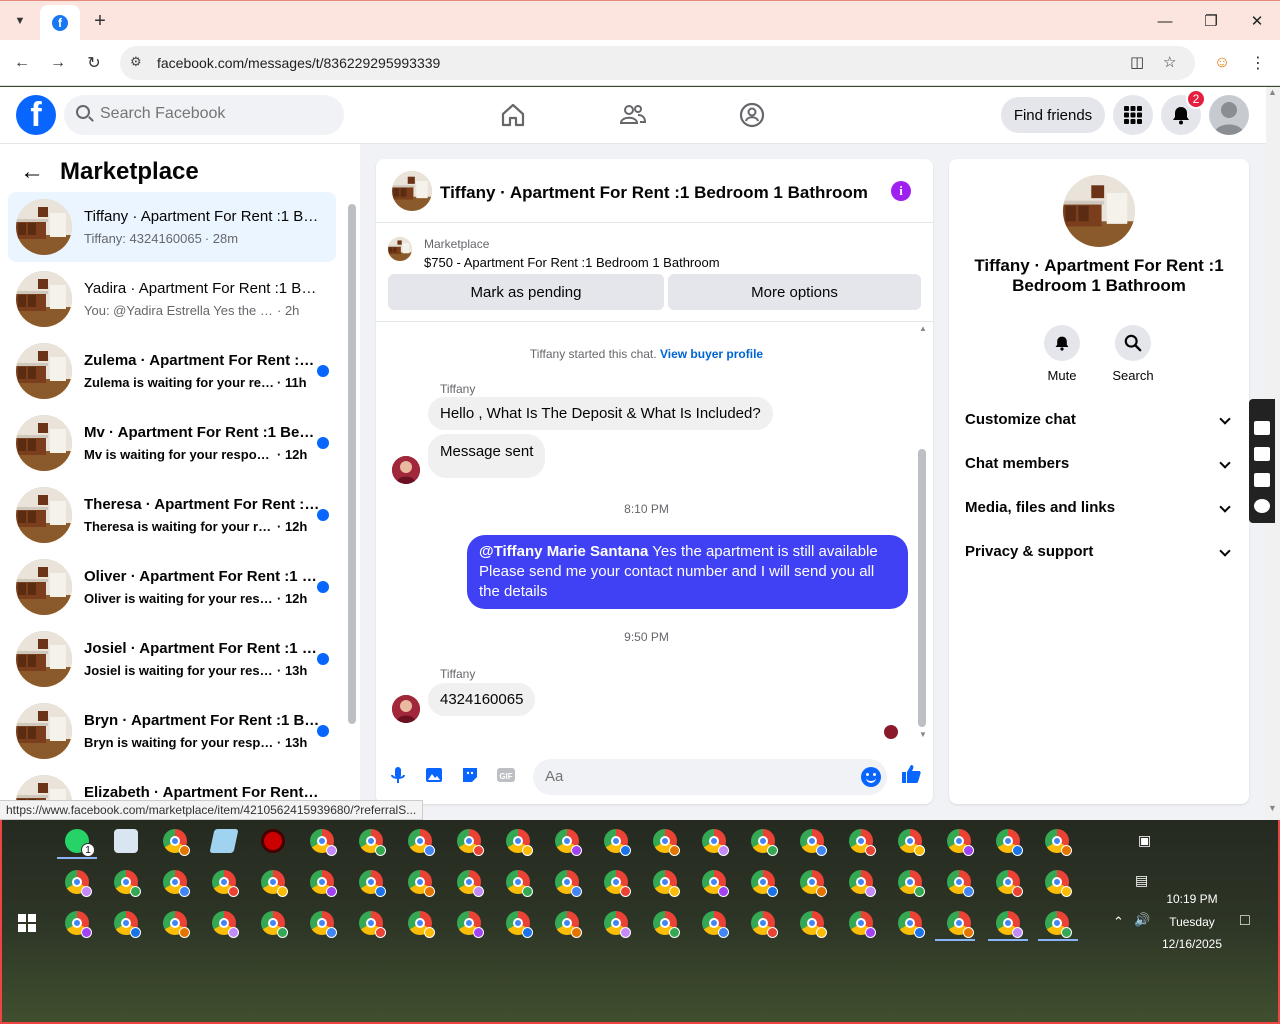 This screenshot has width=1280, height=1024. What do you see at coordinates (406, 470) in the screenshot?
I see `sender-avatar` at bounding box center [406, 470].